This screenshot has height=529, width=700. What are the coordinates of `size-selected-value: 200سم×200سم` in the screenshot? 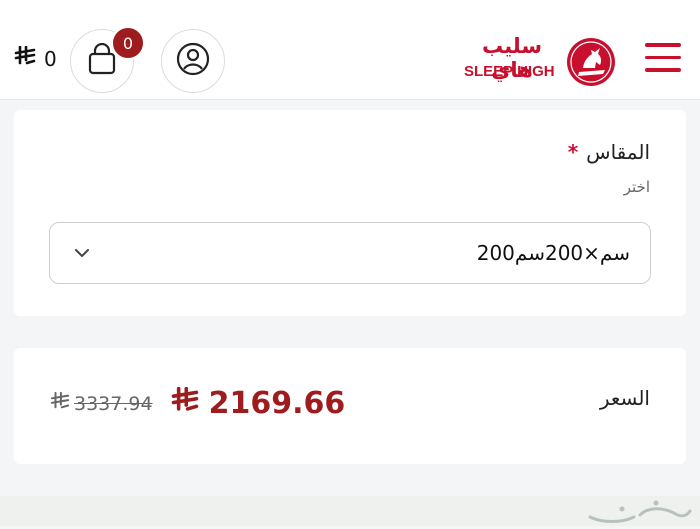 It's located at (553, 253).